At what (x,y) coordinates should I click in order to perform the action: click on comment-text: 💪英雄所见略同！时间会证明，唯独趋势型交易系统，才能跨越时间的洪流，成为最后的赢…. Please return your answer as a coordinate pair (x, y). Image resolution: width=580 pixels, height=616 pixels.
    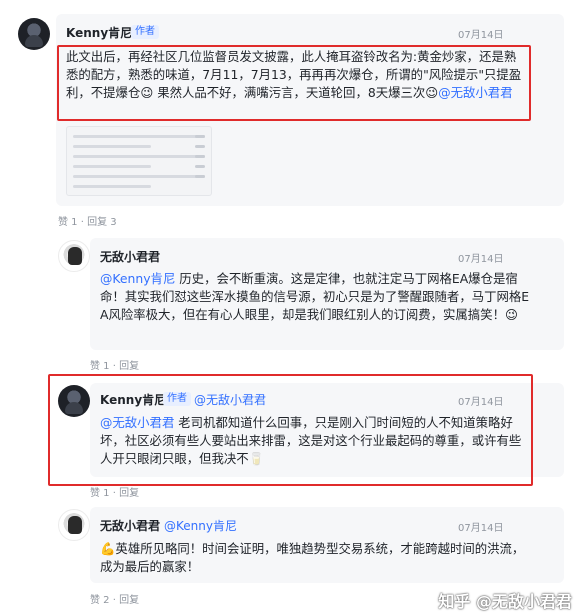
    Looking at the image, I should click on (312, 557).